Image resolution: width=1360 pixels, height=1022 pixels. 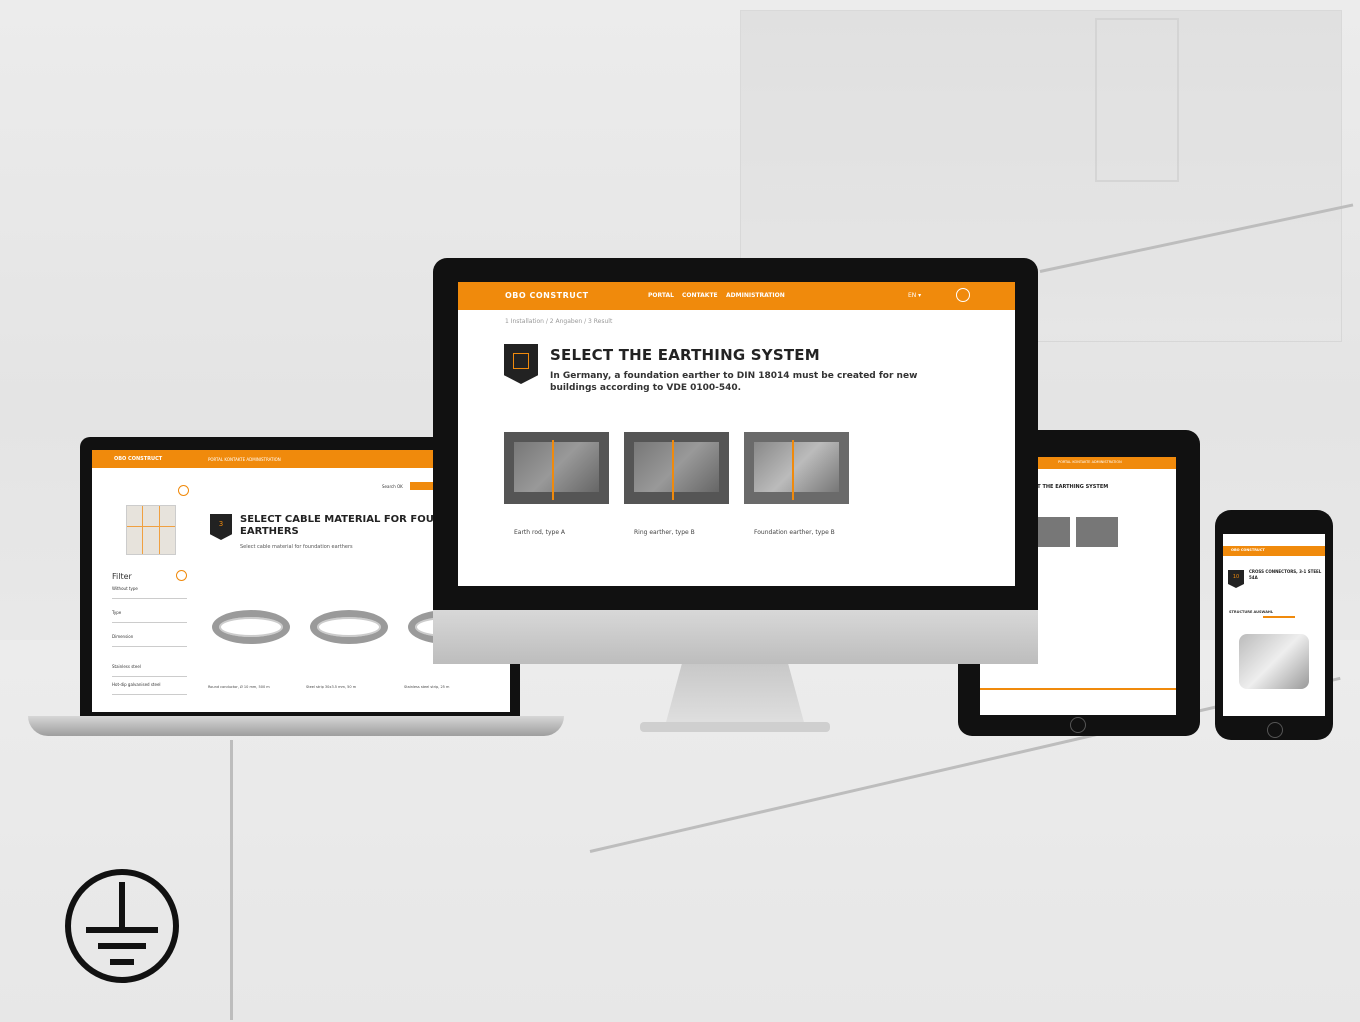 I want to click on laptop-logo: OBO CONSTRUCT, so click(x=138, y=459).